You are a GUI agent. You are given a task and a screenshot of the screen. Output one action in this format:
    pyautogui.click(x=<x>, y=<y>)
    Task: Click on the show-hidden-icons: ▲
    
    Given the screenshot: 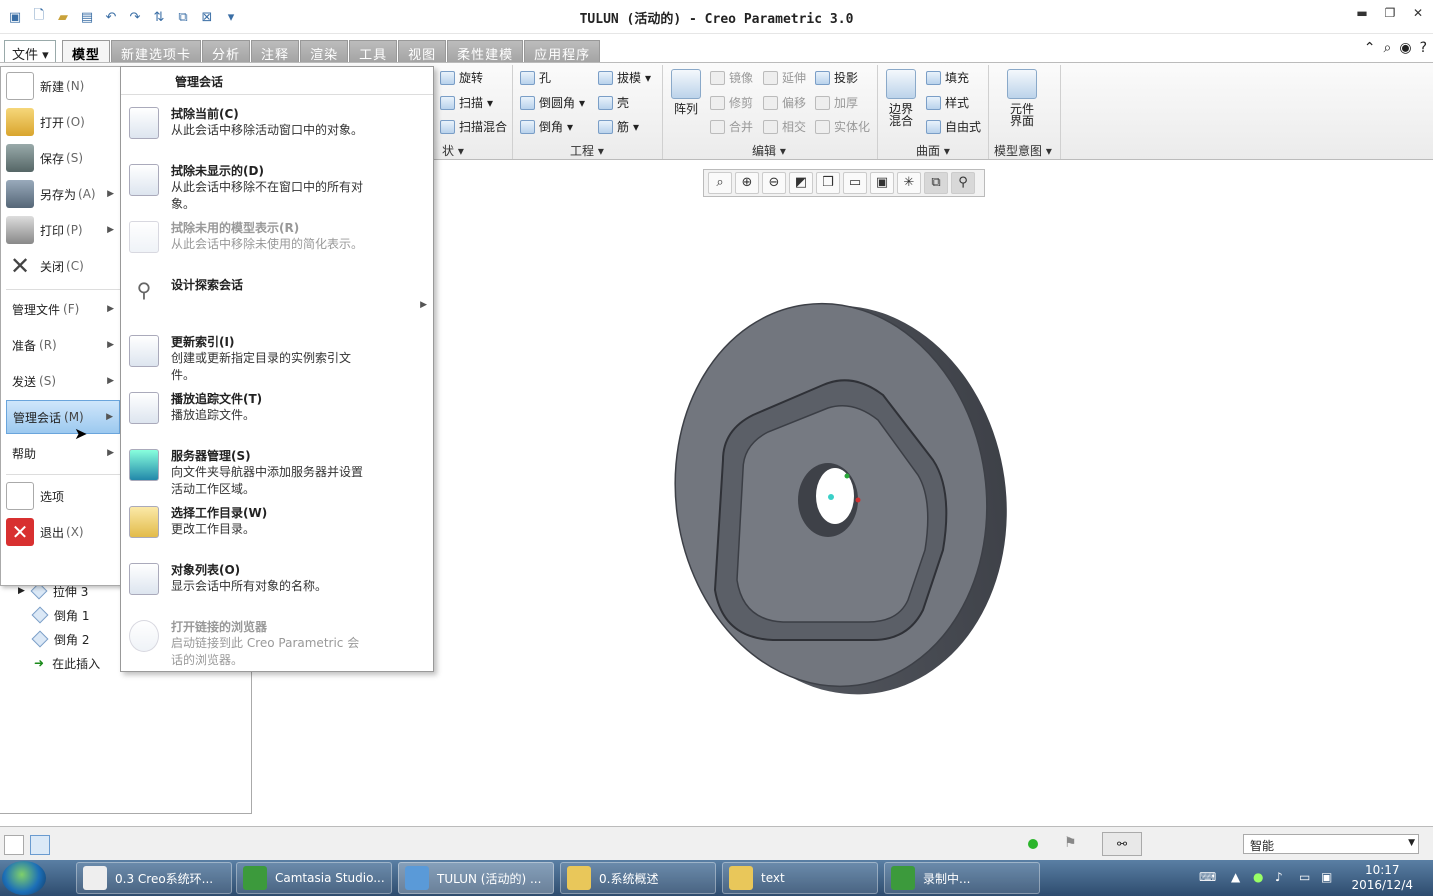 What is the action you would take?
    pyautogui.click(x=1235, y=877)
    